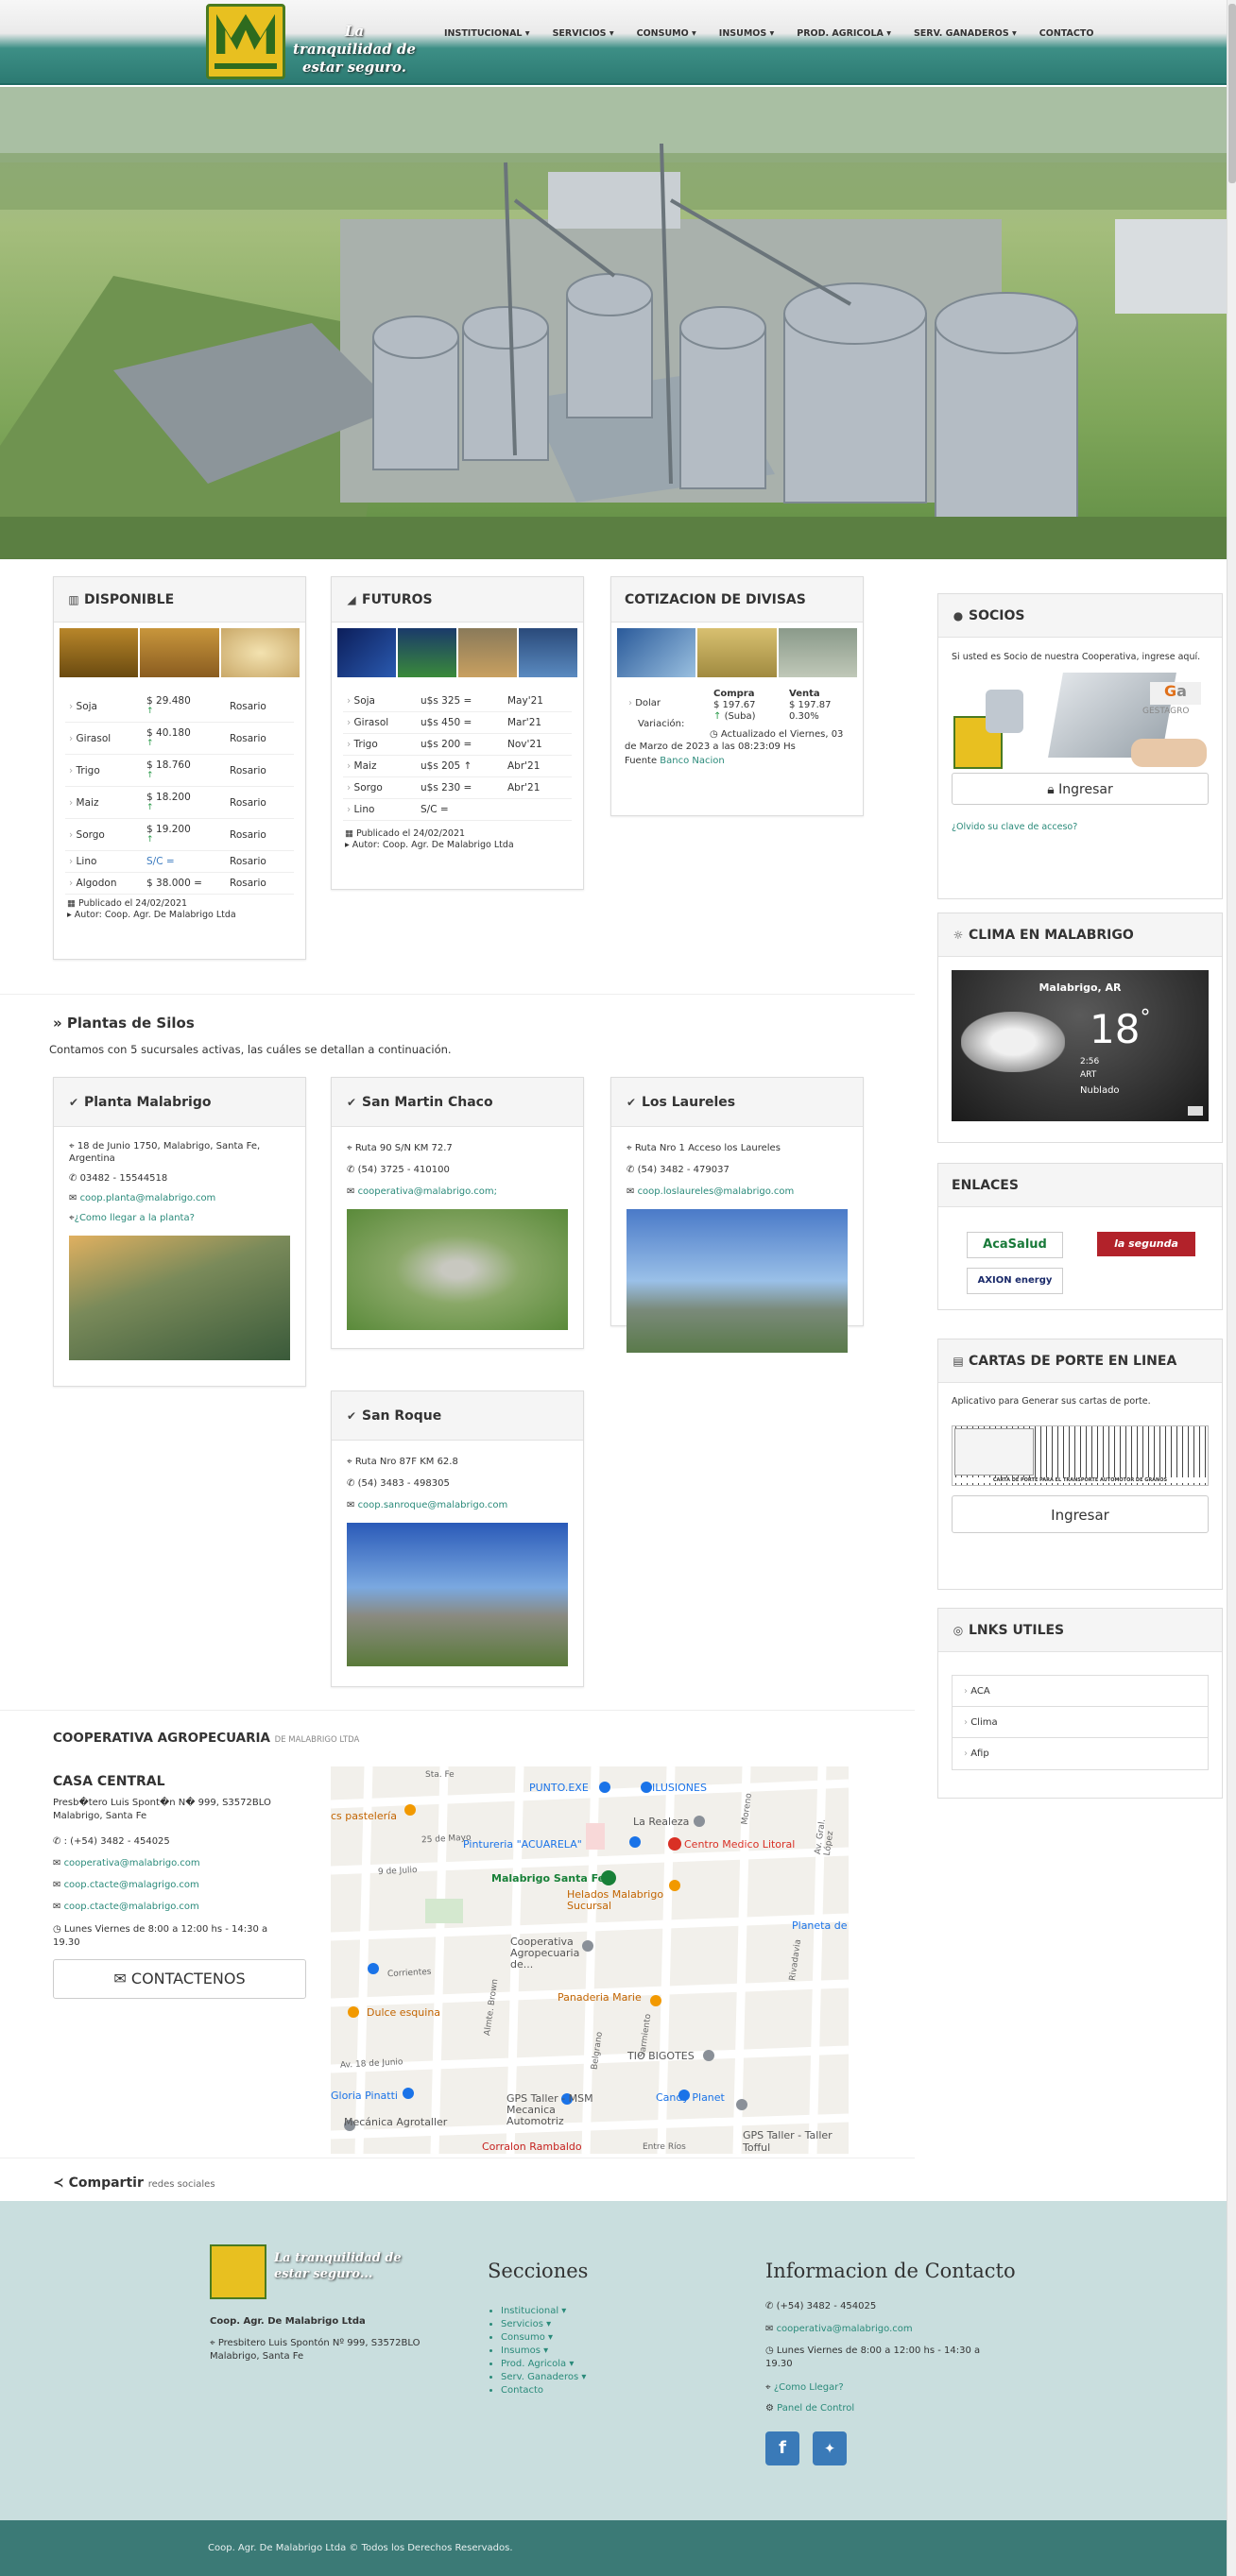 The height and width of the screenshot is (2576, 1236). Describe the element at coordinates (71, 915) in the screenshot. I see `caret-icon: ▸` at that location.